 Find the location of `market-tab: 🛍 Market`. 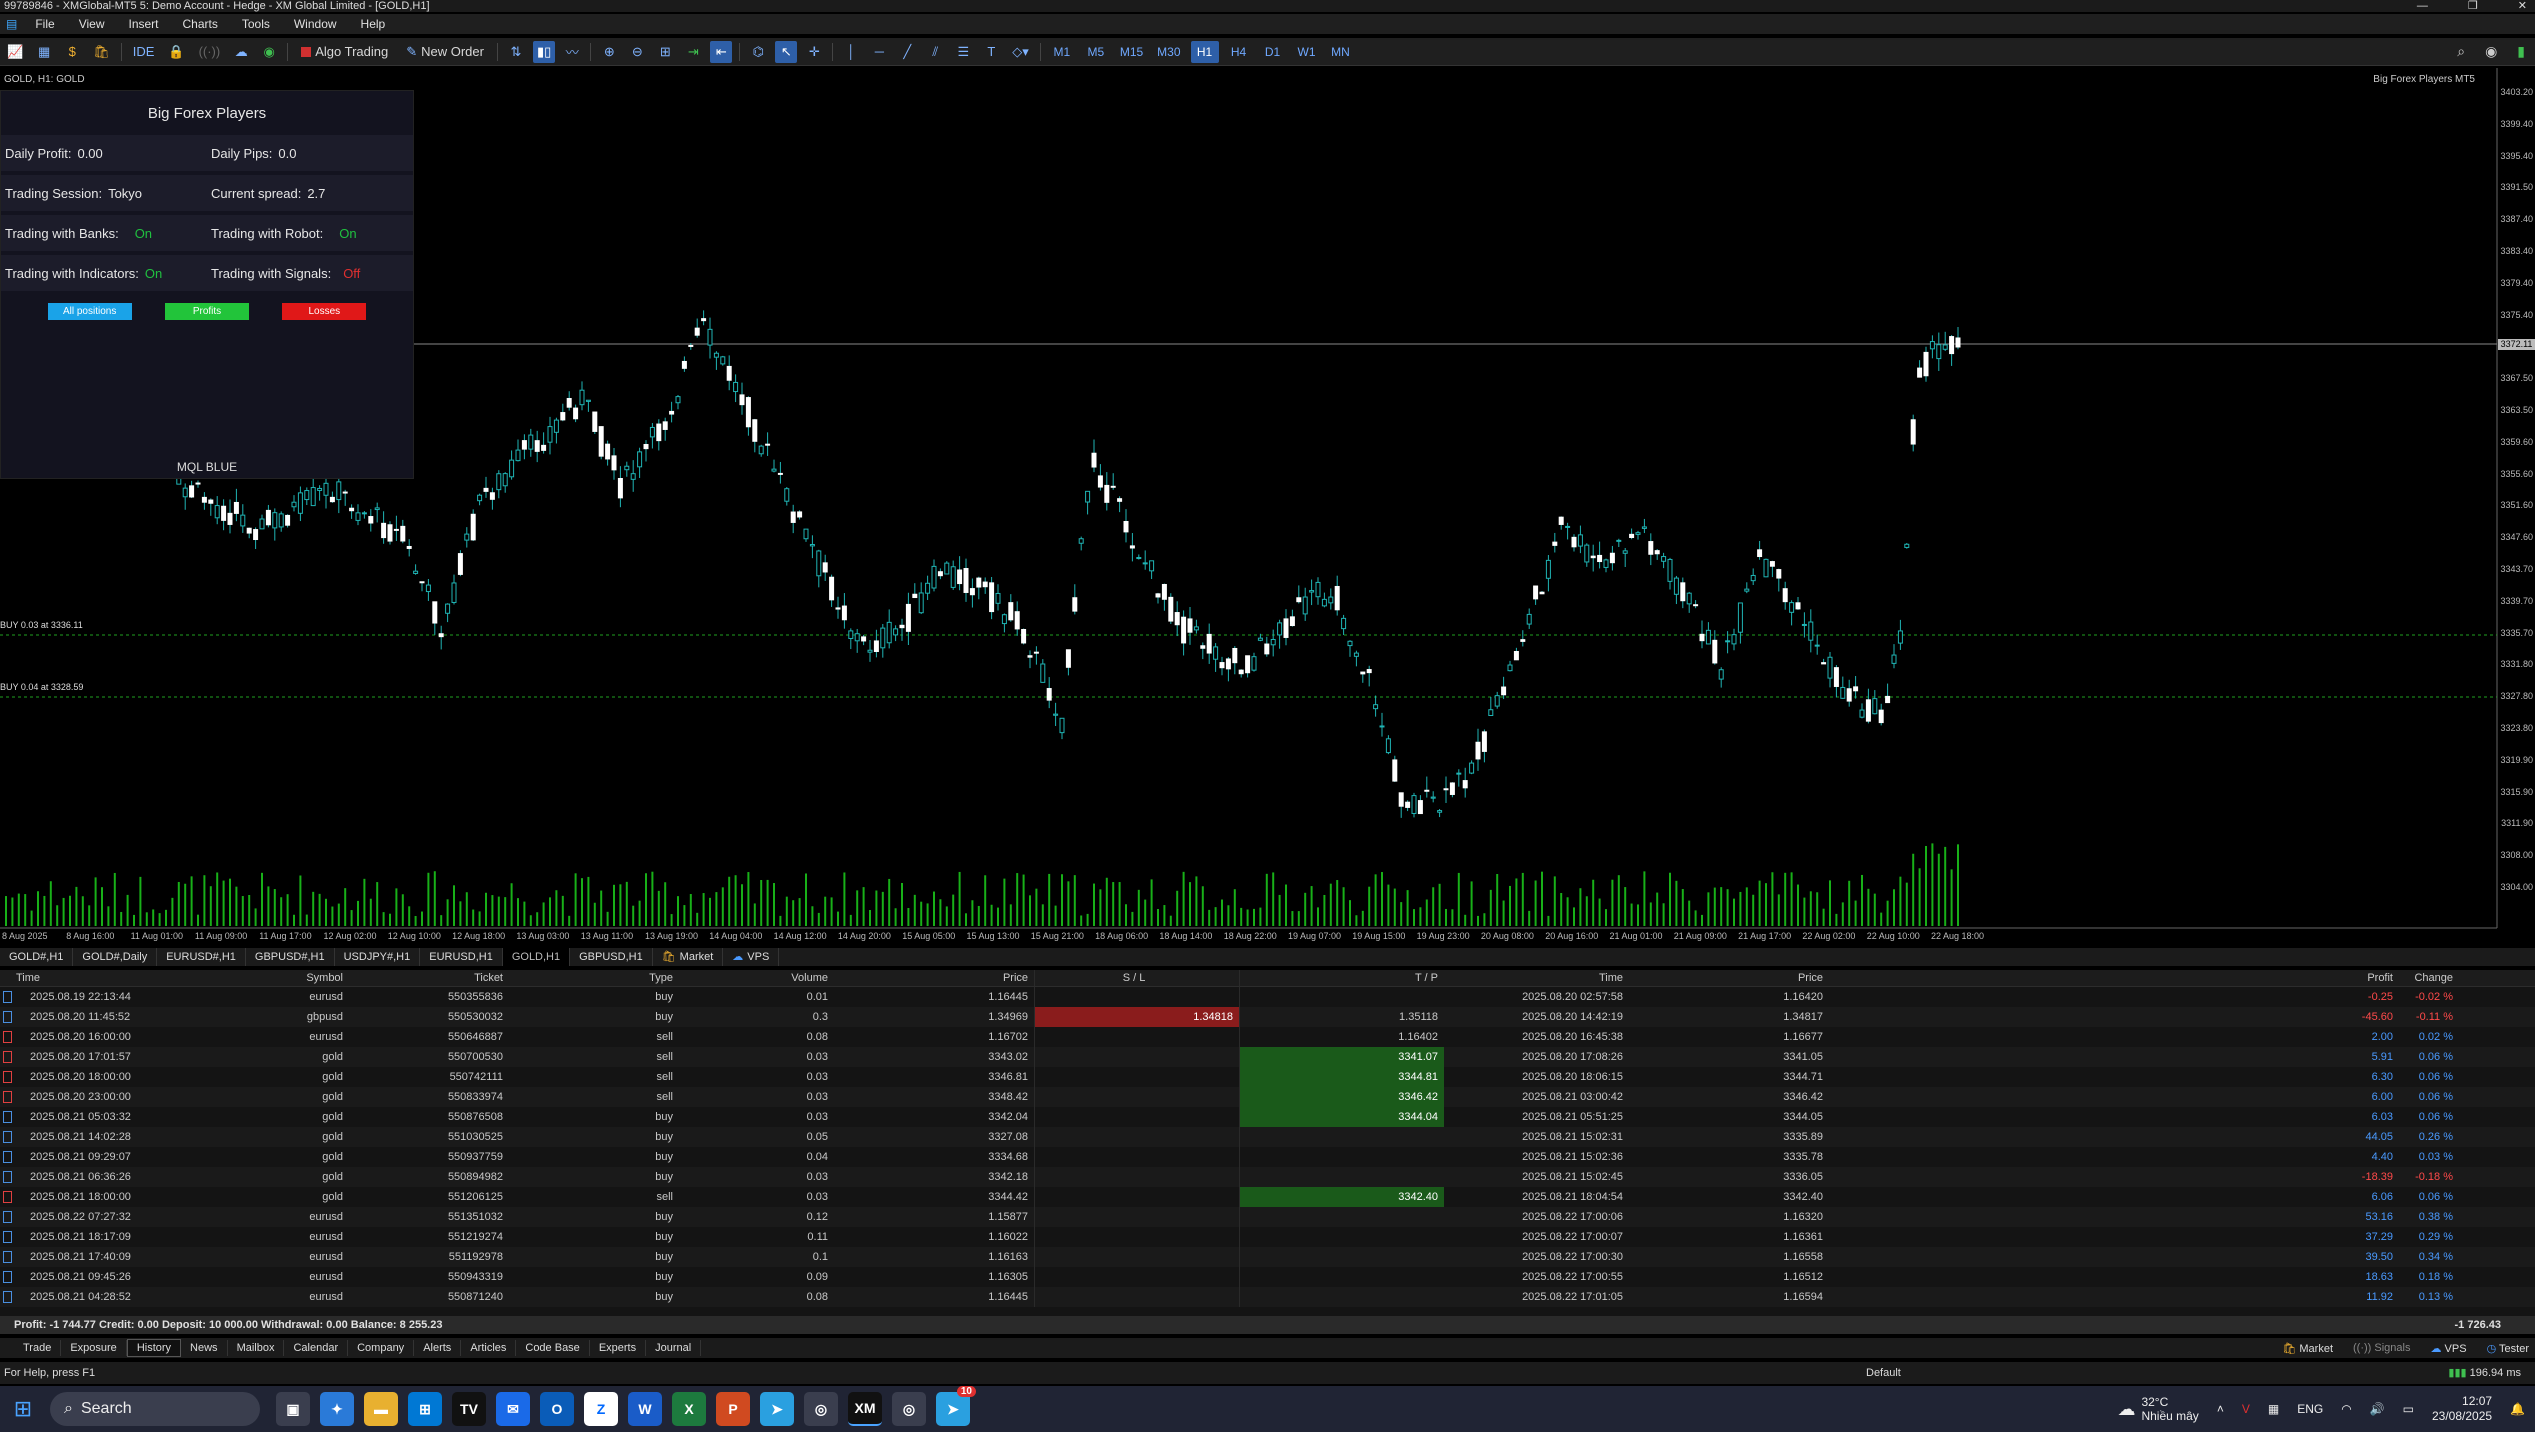

market-tab: 🛍 Market is located at coordinates (688, 957).